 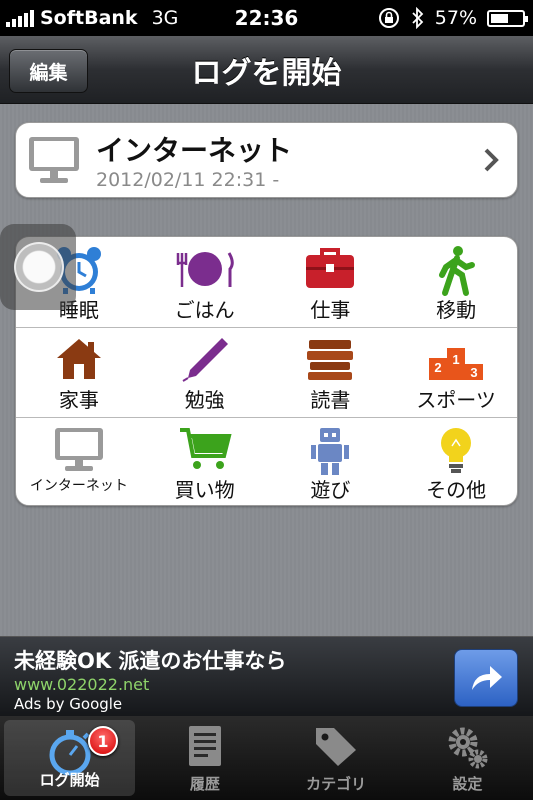 I want to click on category-study: 勉強, so click(x=205, y=372).